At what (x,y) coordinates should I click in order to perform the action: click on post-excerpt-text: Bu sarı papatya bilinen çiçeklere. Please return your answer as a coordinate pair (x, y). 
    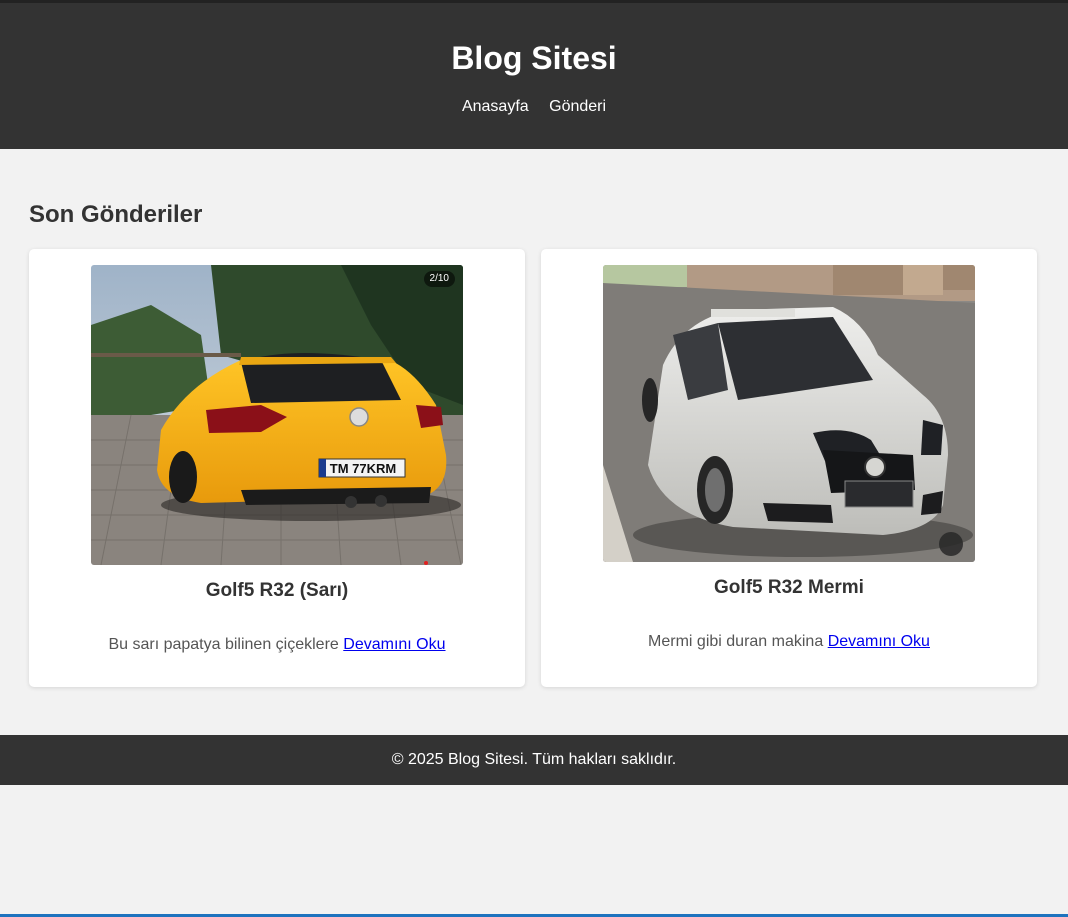
    Looking at the image, I should click on (223, 644).